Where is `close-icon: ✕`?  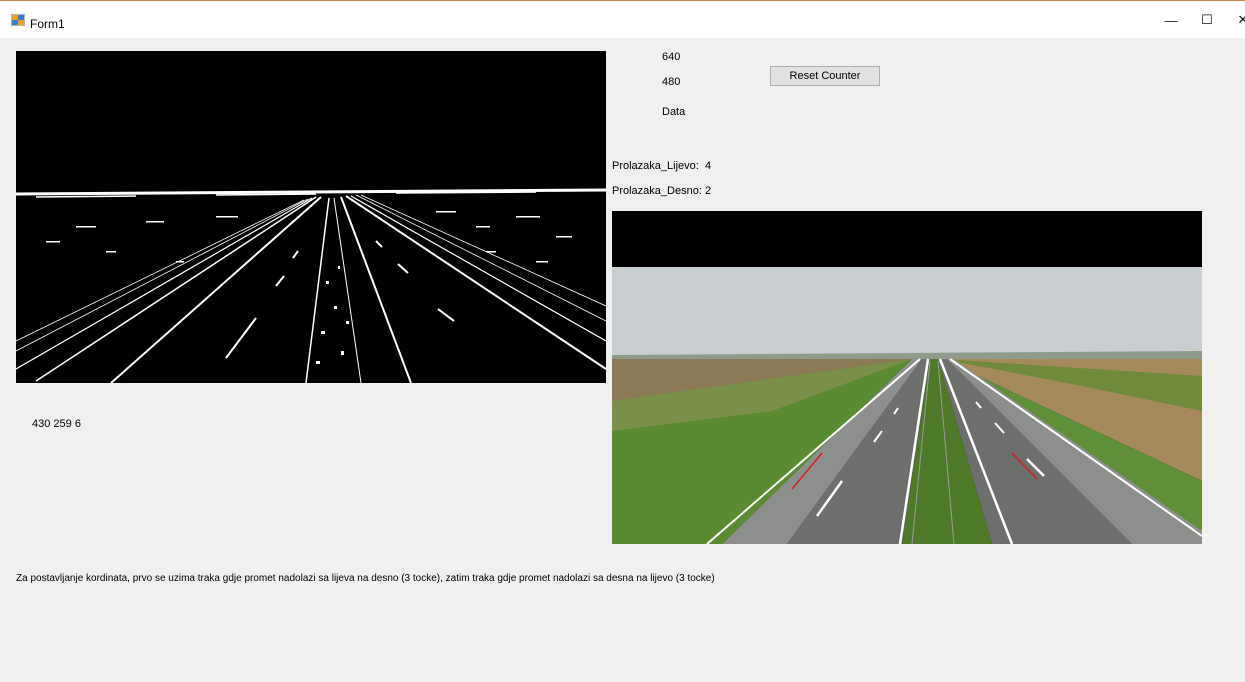
close-icon: ✕ is located at coordinates (1241, 19).